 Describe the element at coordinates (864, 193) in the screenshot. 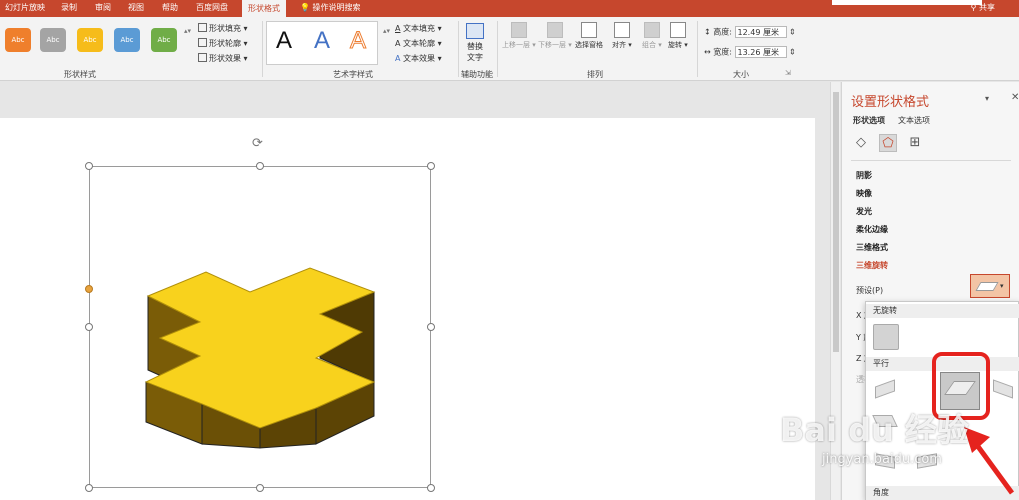

I see `section-reflection: 映像` at that location.